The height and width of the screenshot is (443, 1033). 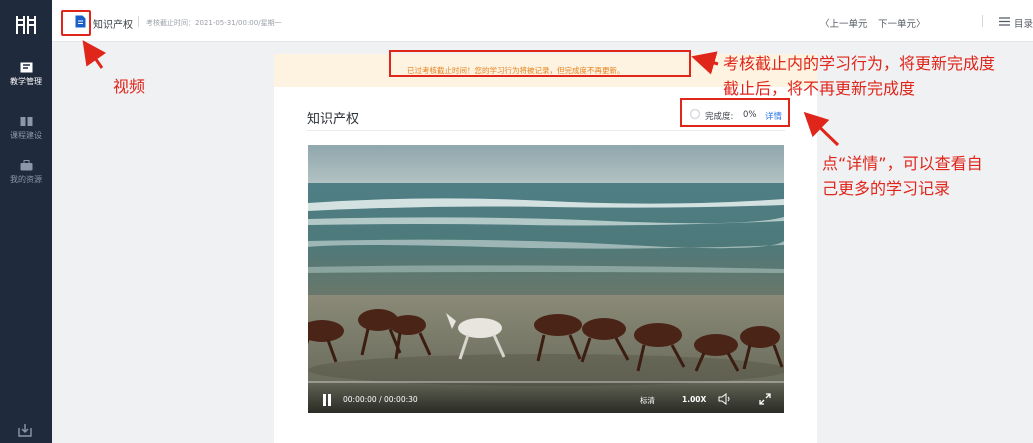 What do you see at coordinates (705, 63) in the screenshot?
I see `arrow-to-notice` at bounding box center [705, 63].